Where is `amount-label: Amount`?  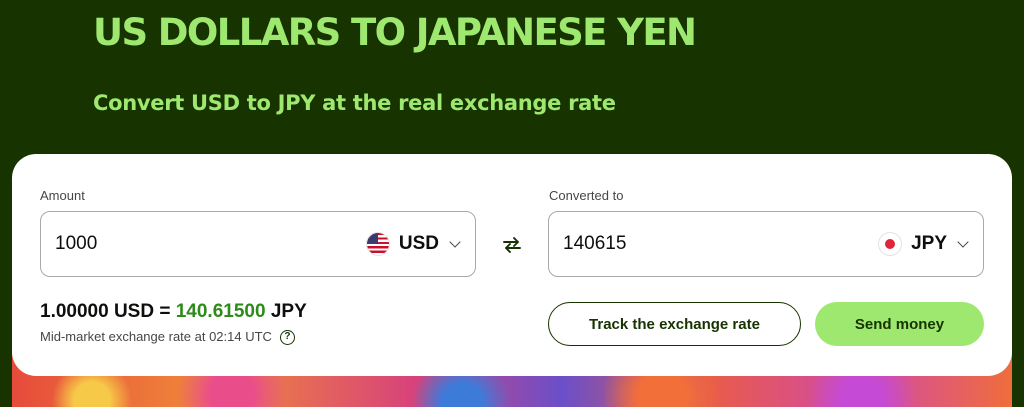 amount-label: Amount is located at coordinates (62, 195).